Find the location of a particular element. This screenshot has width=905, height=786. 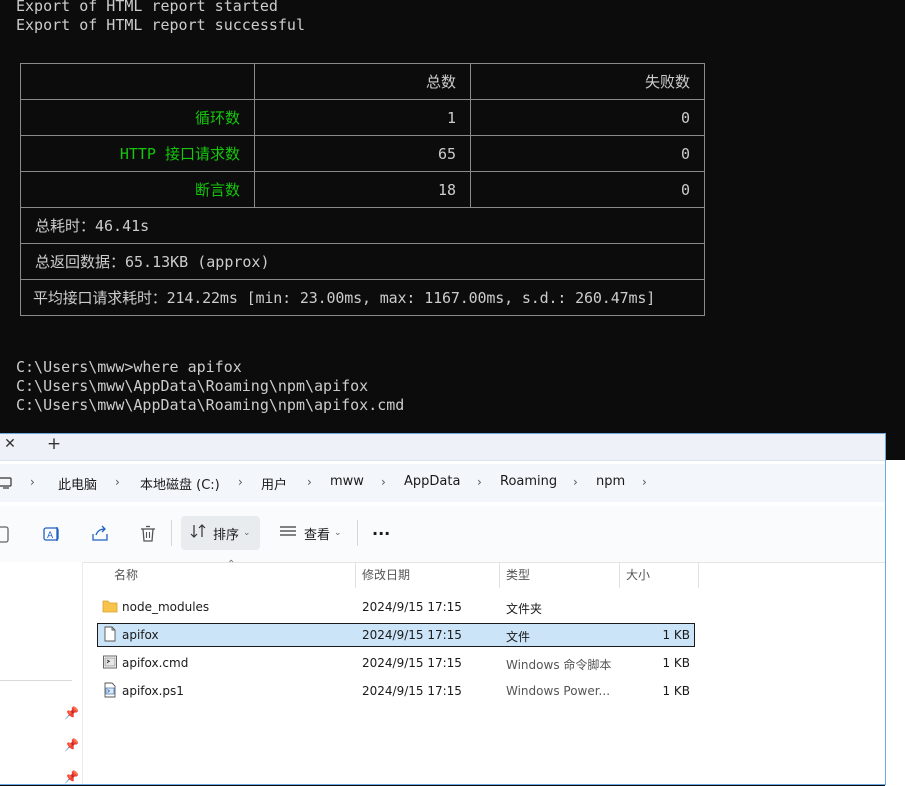

row-total: 65 is located at coordinates (362, 153).